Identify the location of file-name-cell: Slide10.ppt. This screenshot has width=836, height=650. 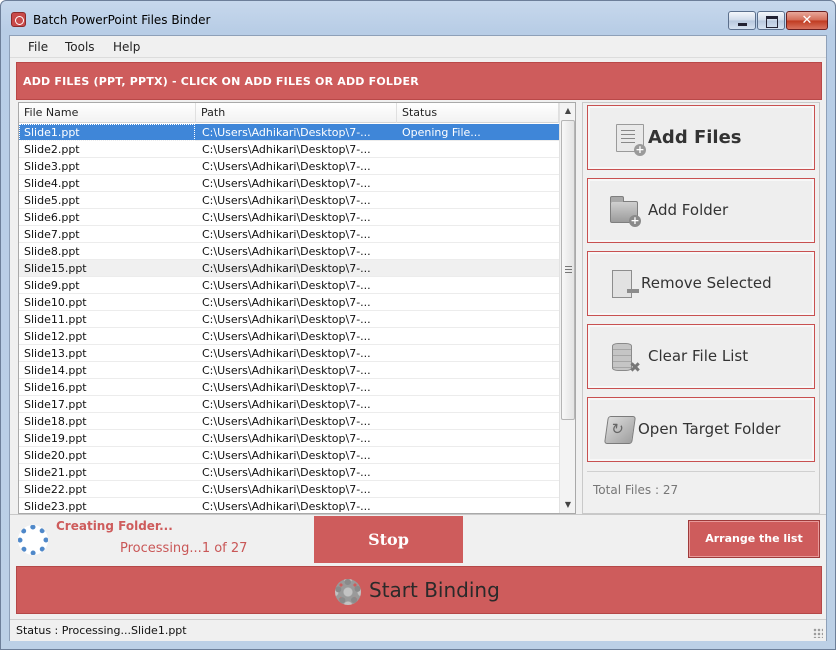
(55, 302).